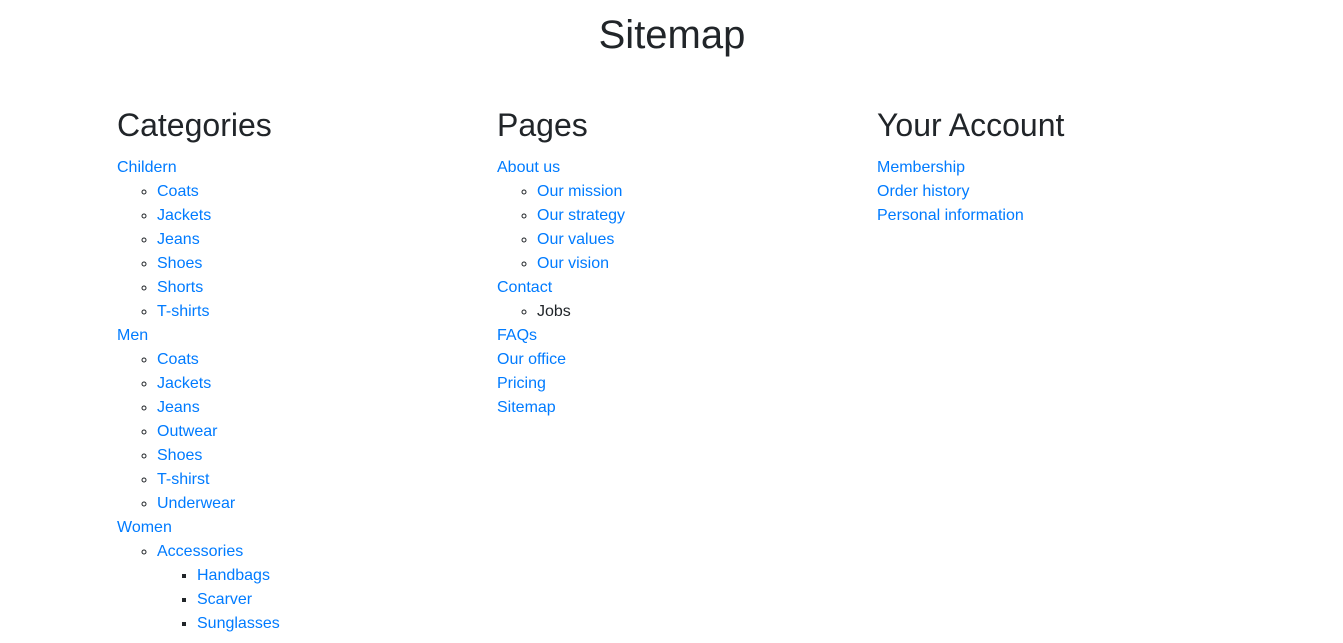  What do you see at coordinates (179, 263) in the screenshot?
I see `children-link-shoes: Shoes` at bounding box center [179, 263].